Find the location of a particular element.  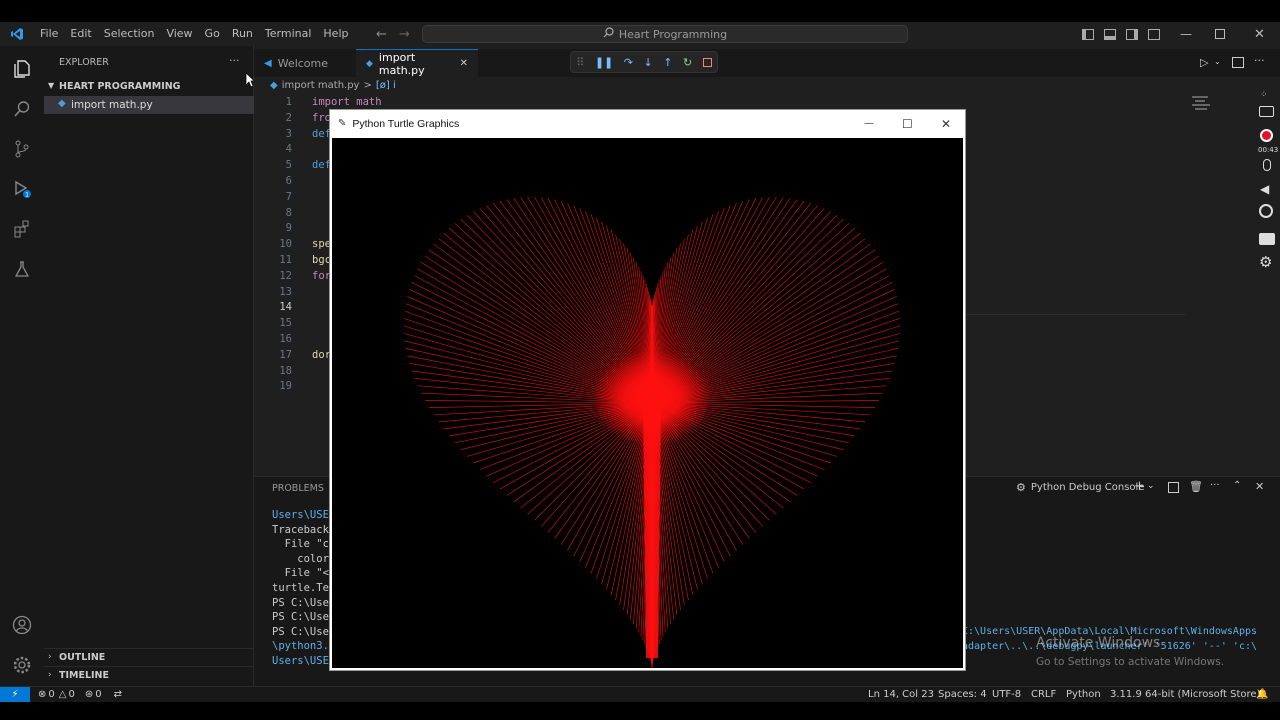

error-count: 0 is located at coordinates (51, 694).